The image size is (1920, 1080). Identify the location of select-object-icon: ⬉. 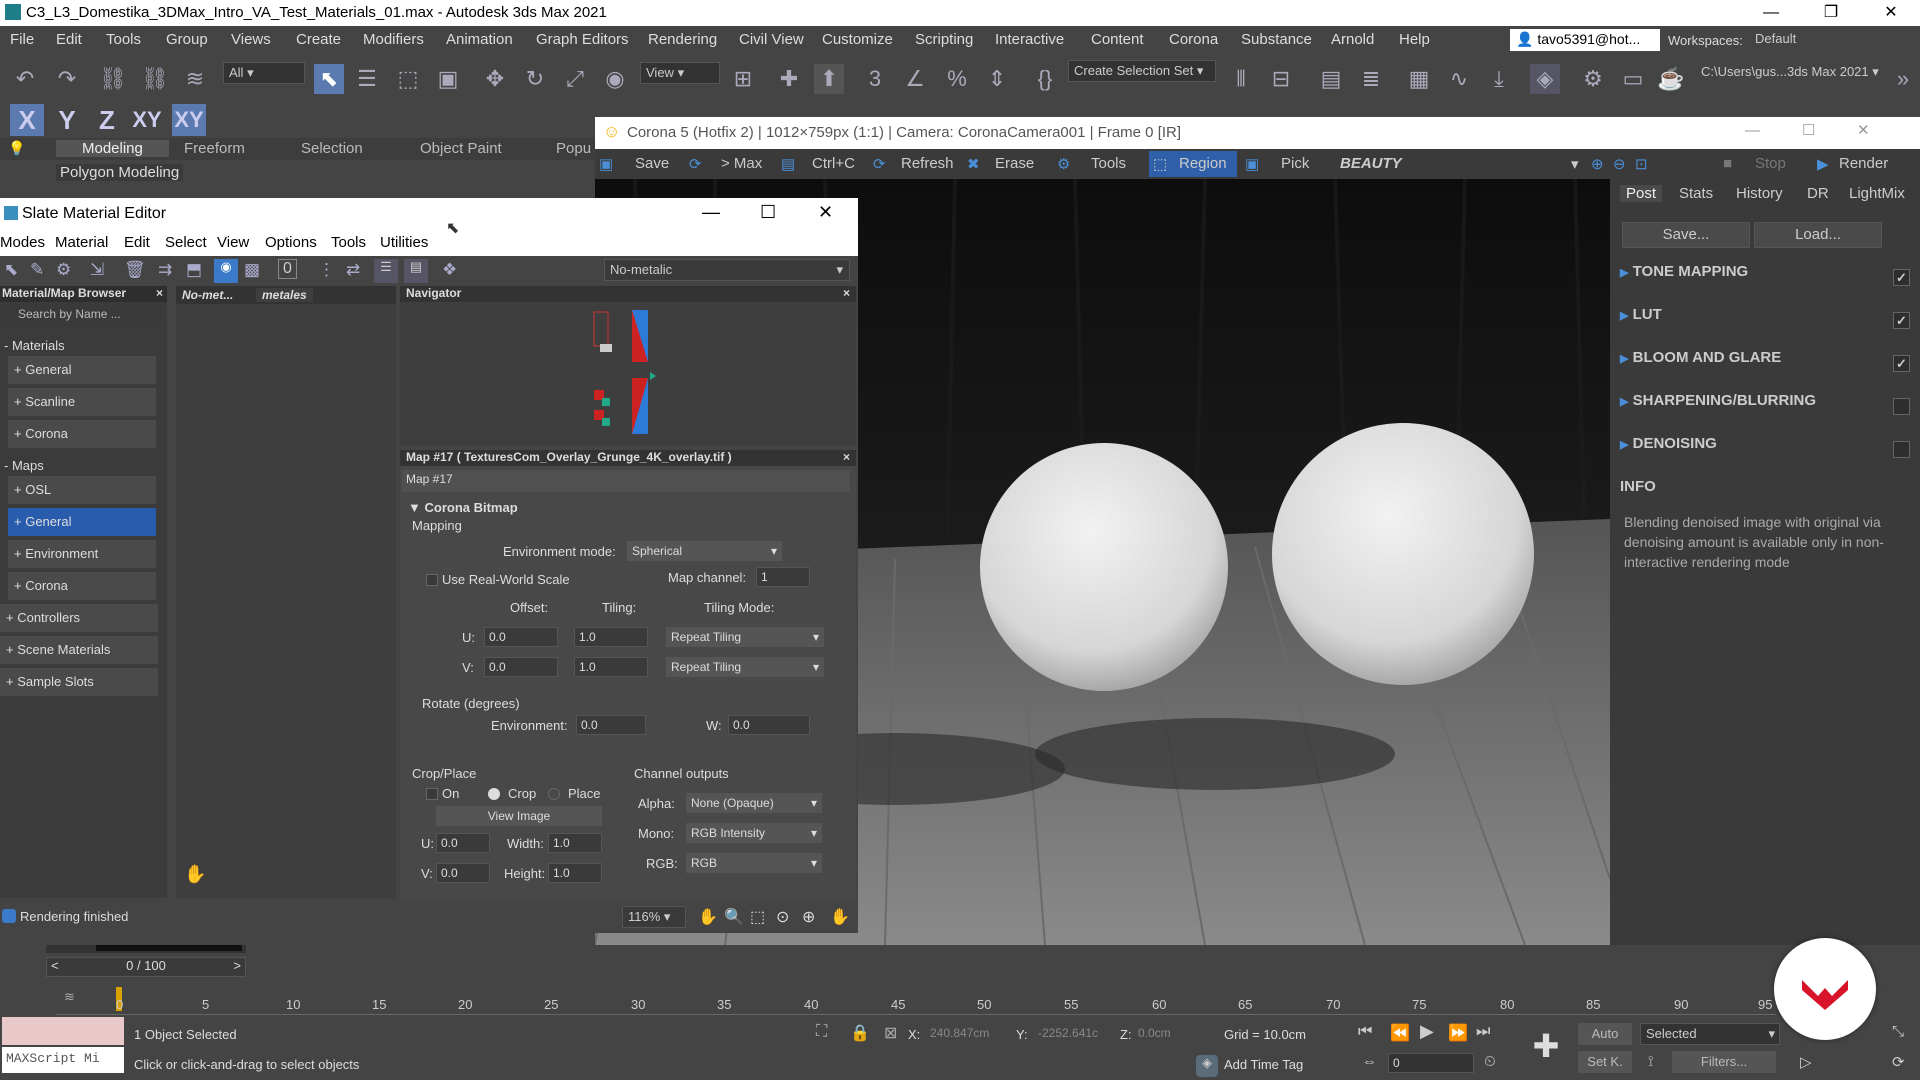
(329, 79).